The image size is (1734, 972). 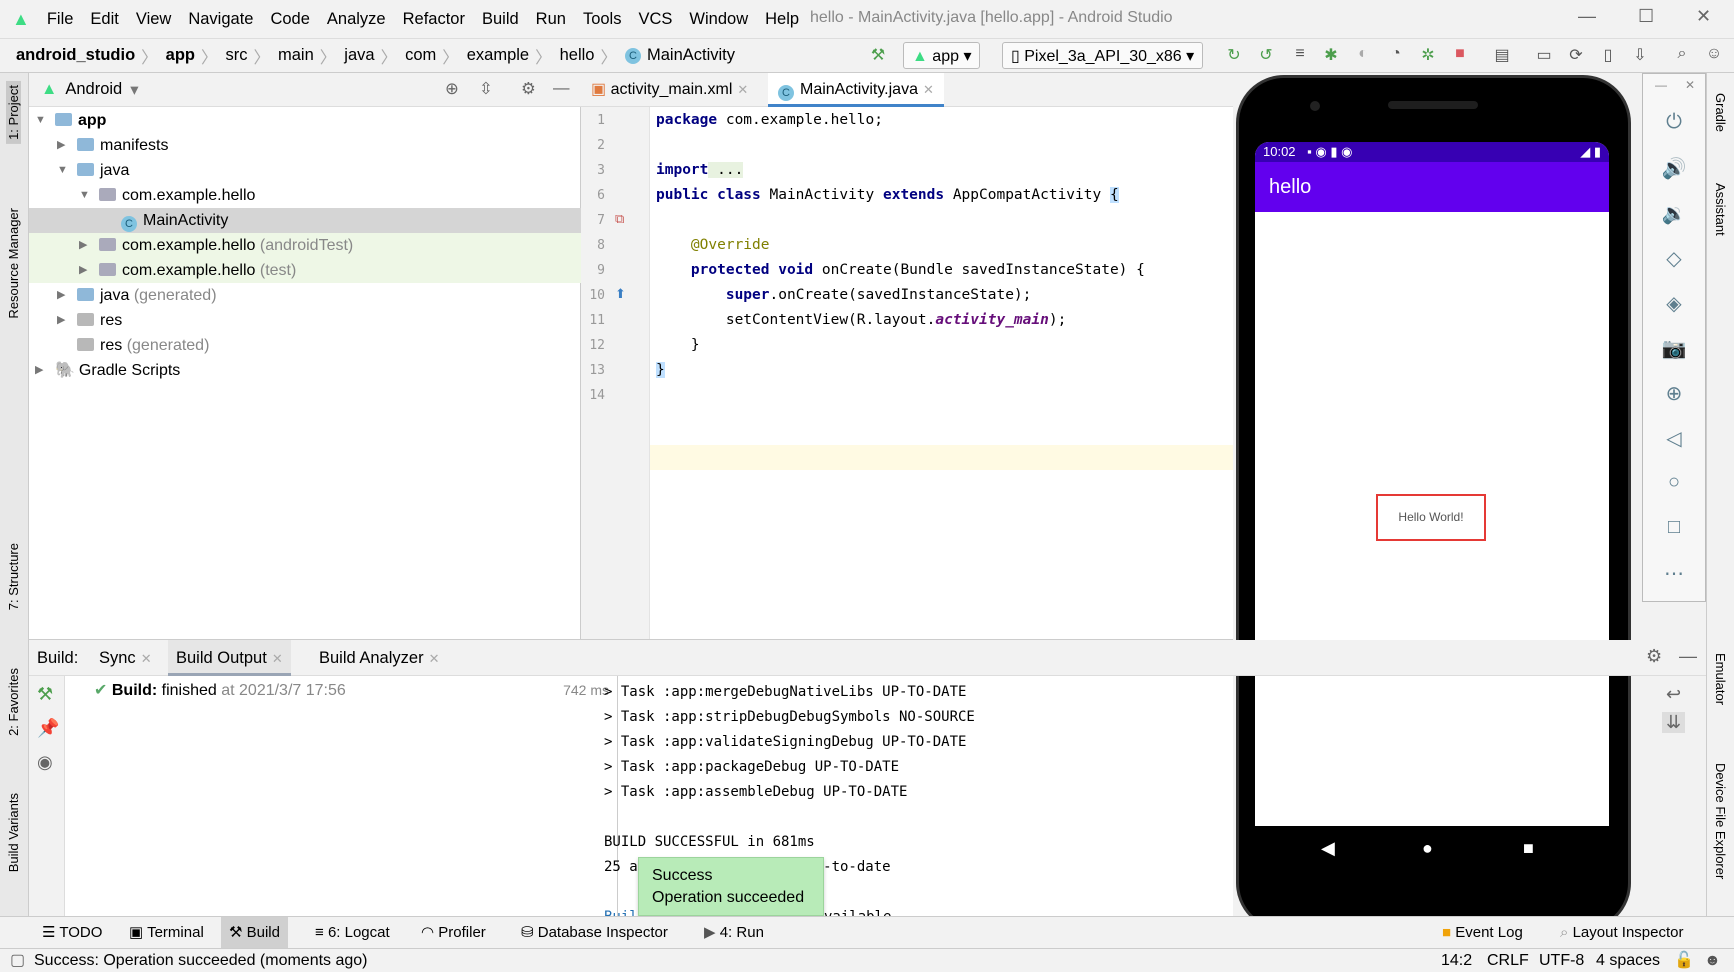 What do you see at coordinates (13, 576) in the screenshot?
I see `tool-structure: 7: Structure` at bounding box center [13, 576].